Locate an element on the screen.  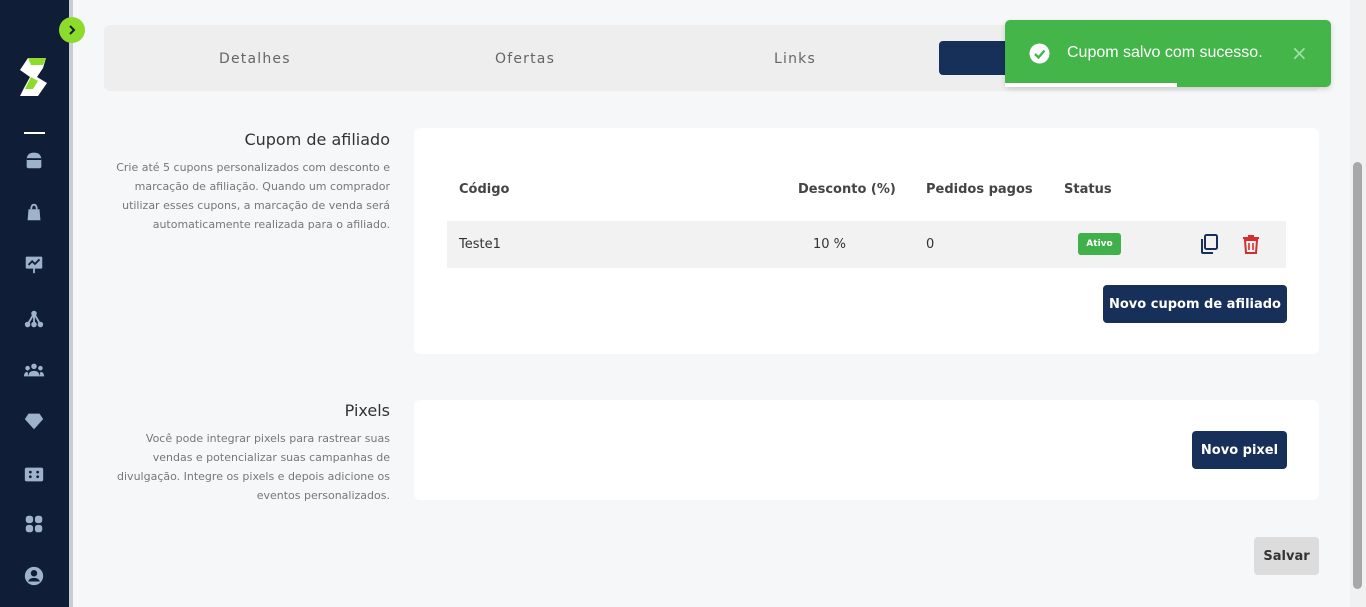
coupon-discount: 10 % is located at coordinates (830, 244).